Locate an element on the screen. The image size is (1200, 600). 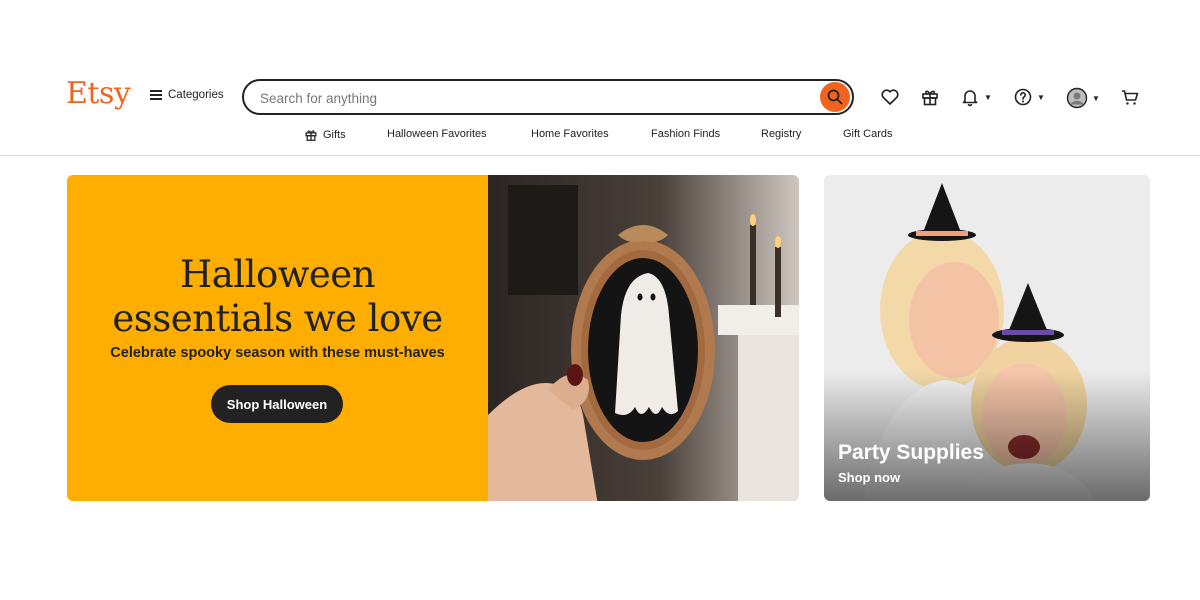
notifications-button: ▼ is located at coordinates (976, 97).